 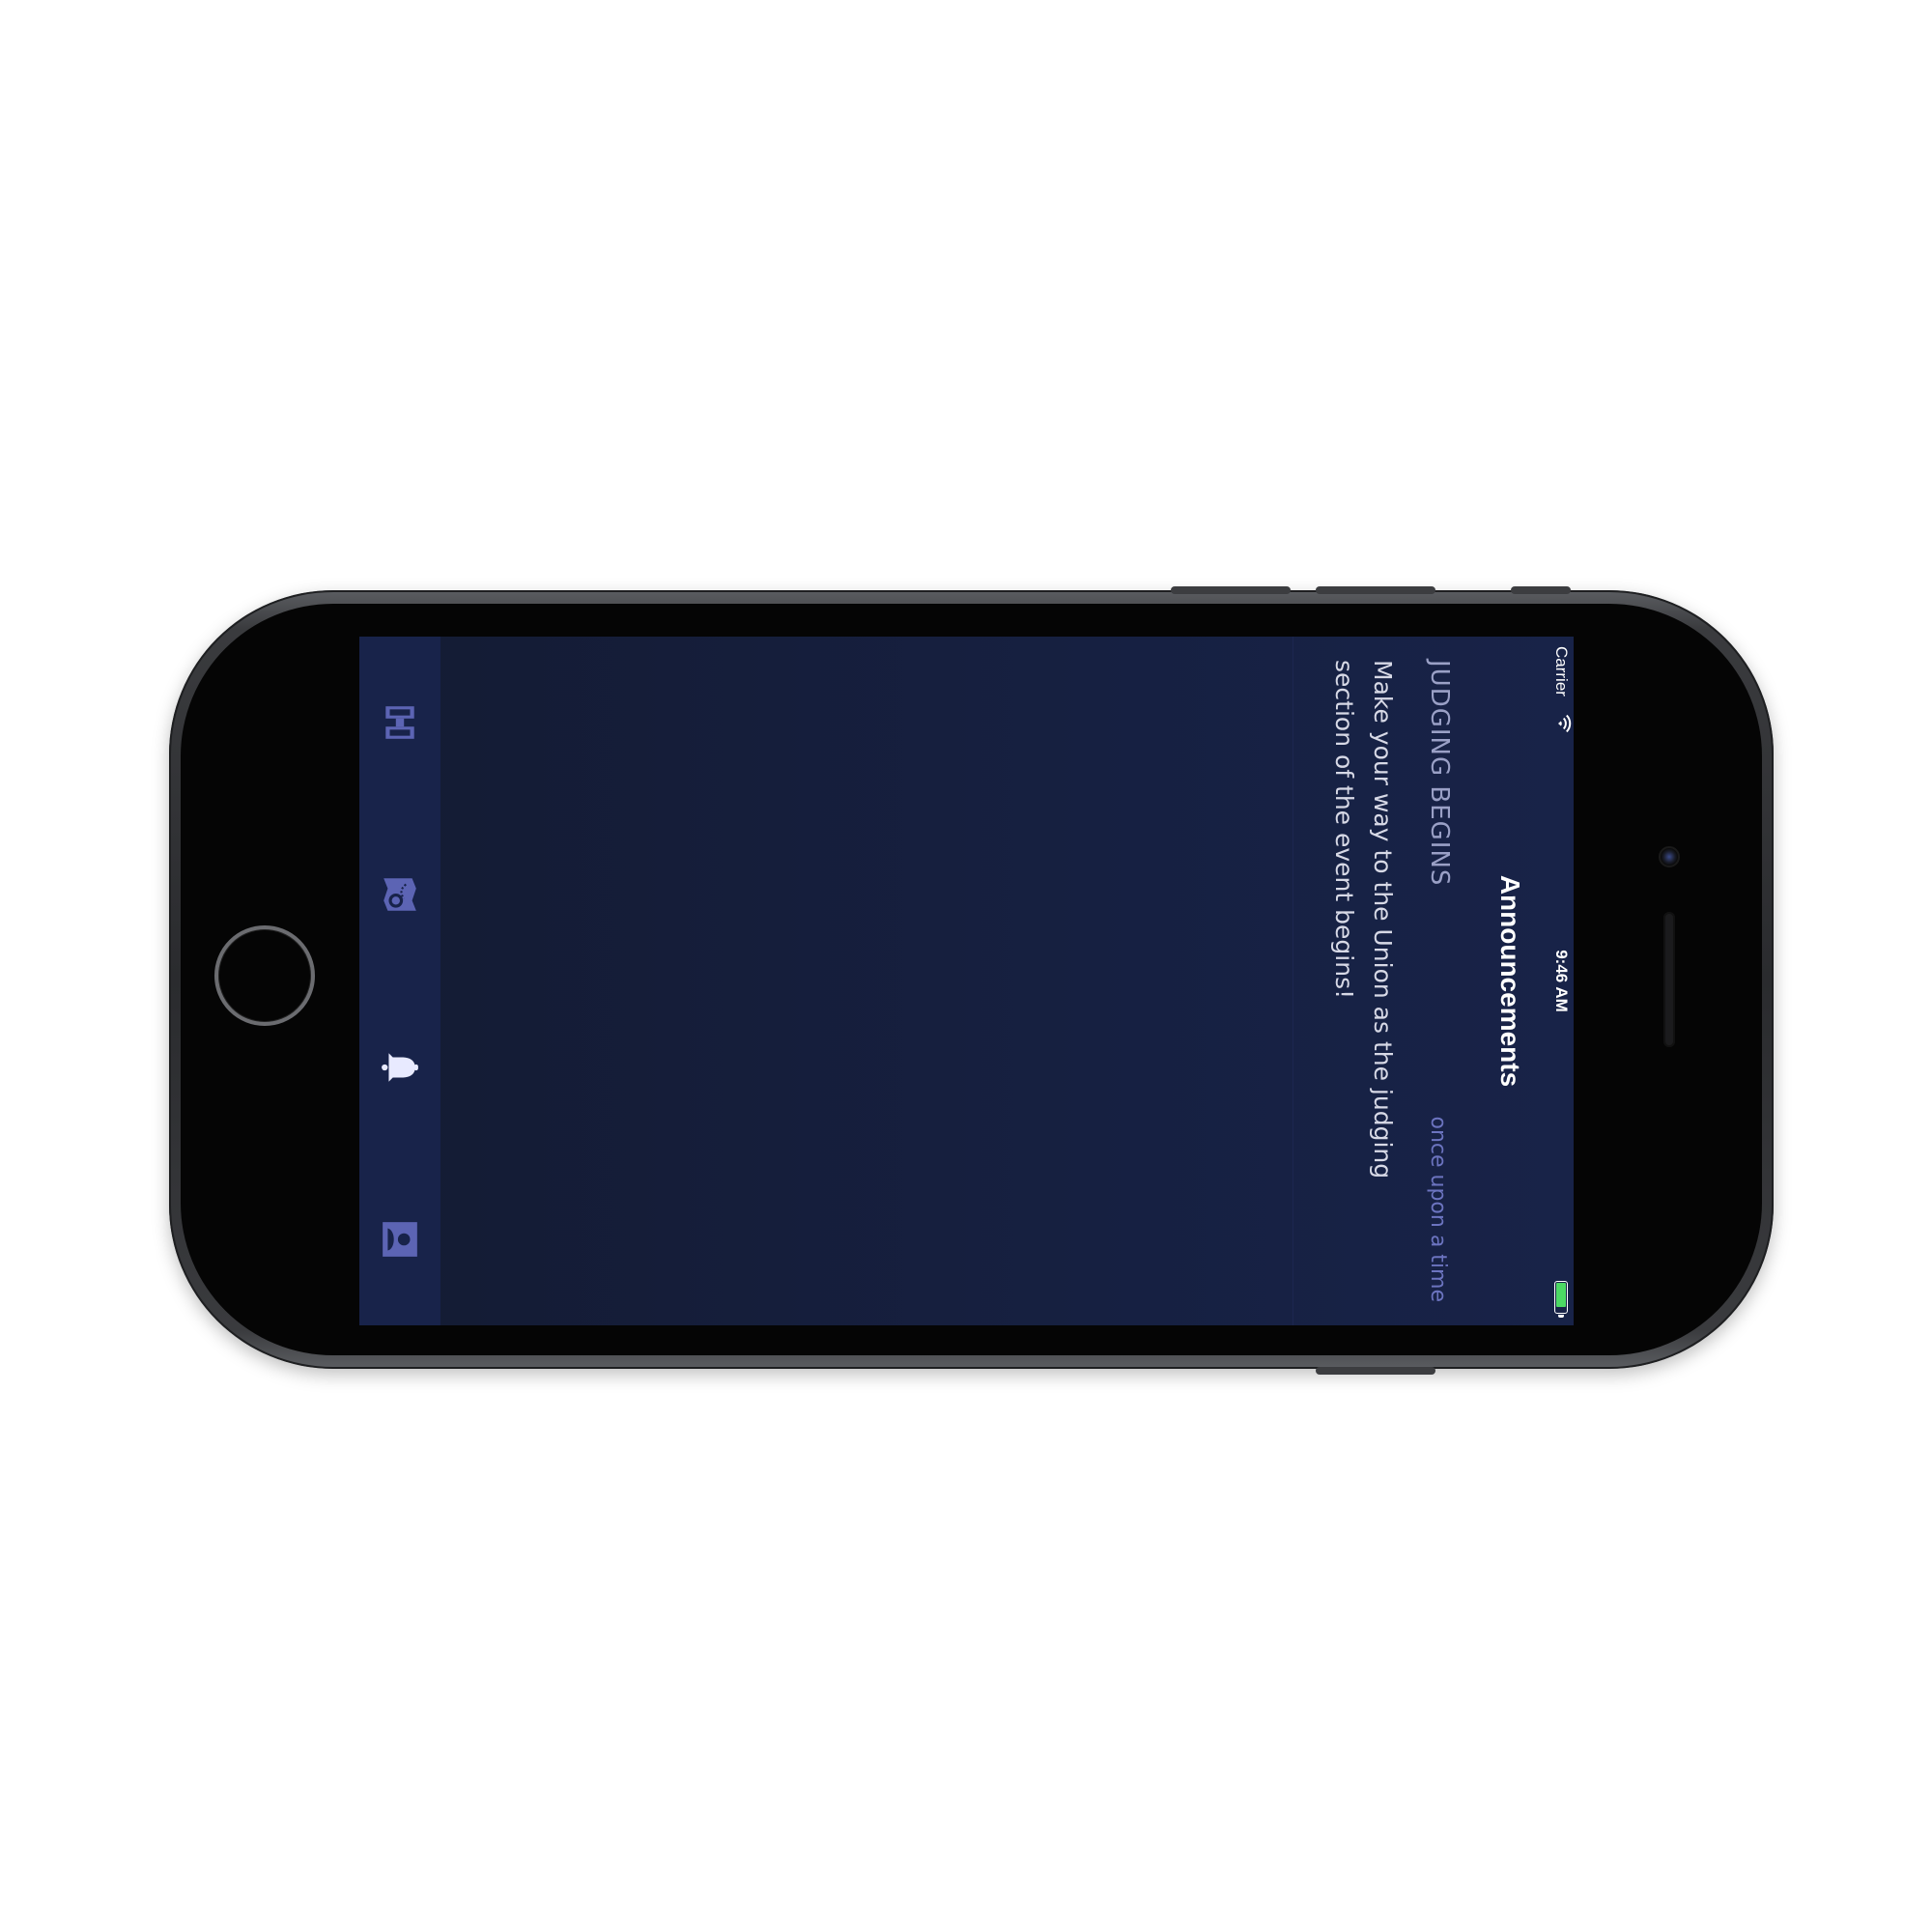 I want to click on profile-icon, so click(x=400, y=1239).